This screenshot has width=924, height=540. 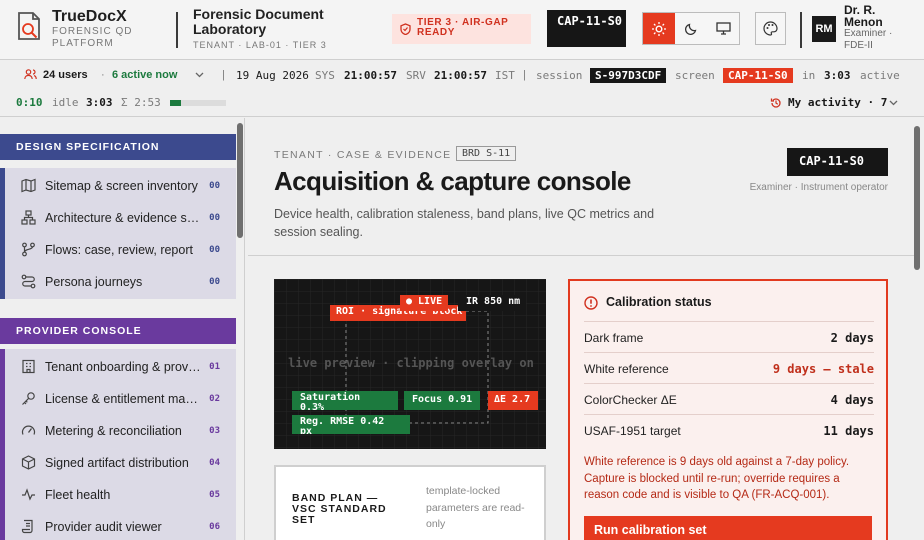 What do you see at coordinates (29, 27) in the screenshot?
I see `truedocx-logo-icon` at bounding box center [29, 27].